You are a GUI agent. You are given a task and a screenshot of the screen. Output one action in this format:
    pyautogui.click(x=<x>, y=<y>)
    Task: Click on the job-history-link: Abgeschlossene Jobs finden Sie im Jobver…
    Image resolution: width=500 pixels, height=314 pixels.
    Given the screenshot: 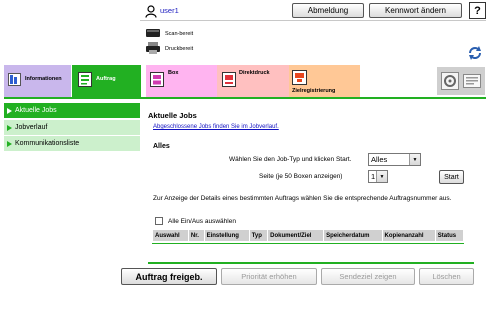 What is the action you would take?
    pyautogui.click(x=216, y=127)
    